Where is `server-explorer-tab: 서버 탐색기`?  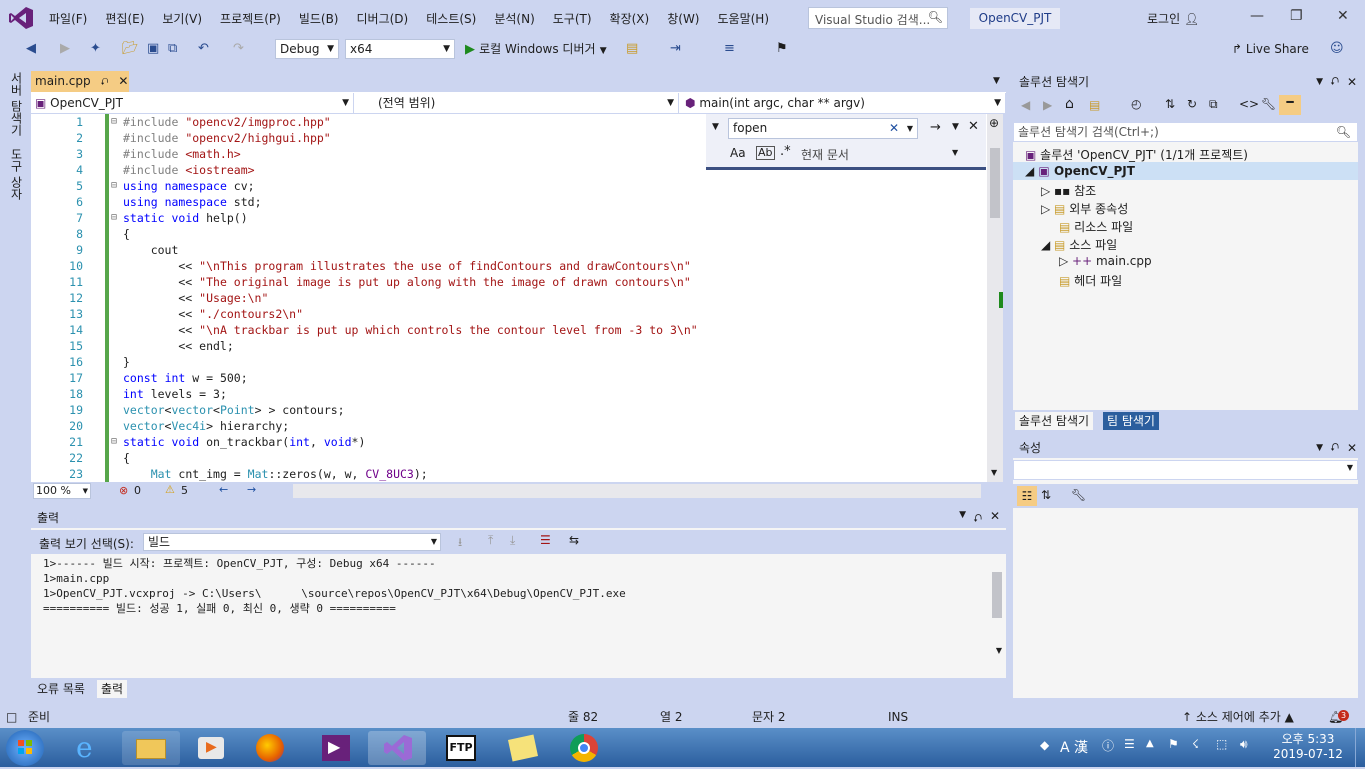 server-explorer-tab: 서버 탐색기 is located at coordinates (16, 104).